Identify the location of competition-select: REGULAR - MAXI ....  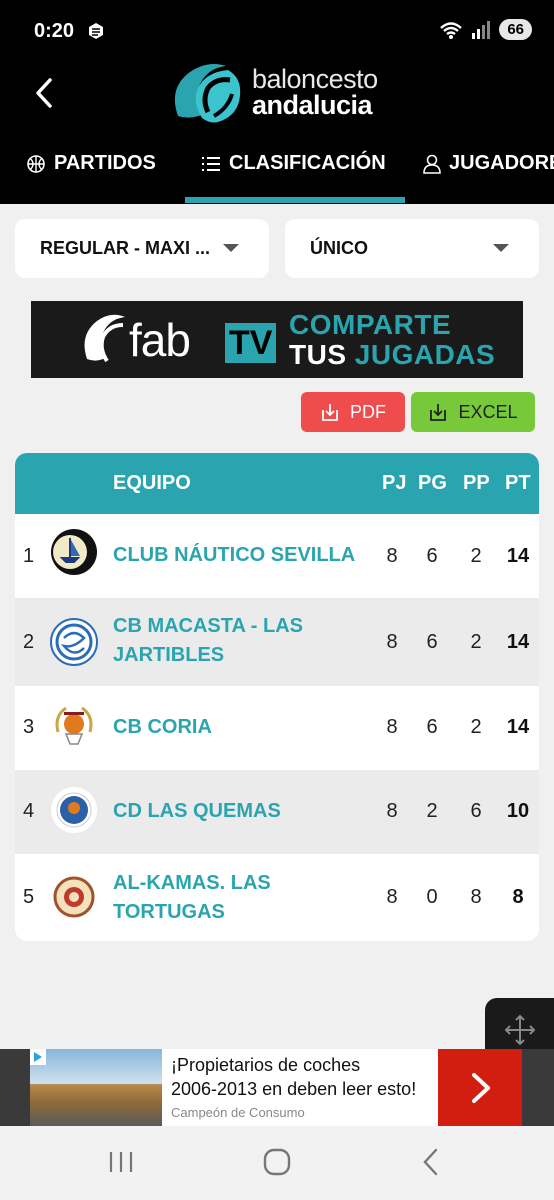
(142, 248).